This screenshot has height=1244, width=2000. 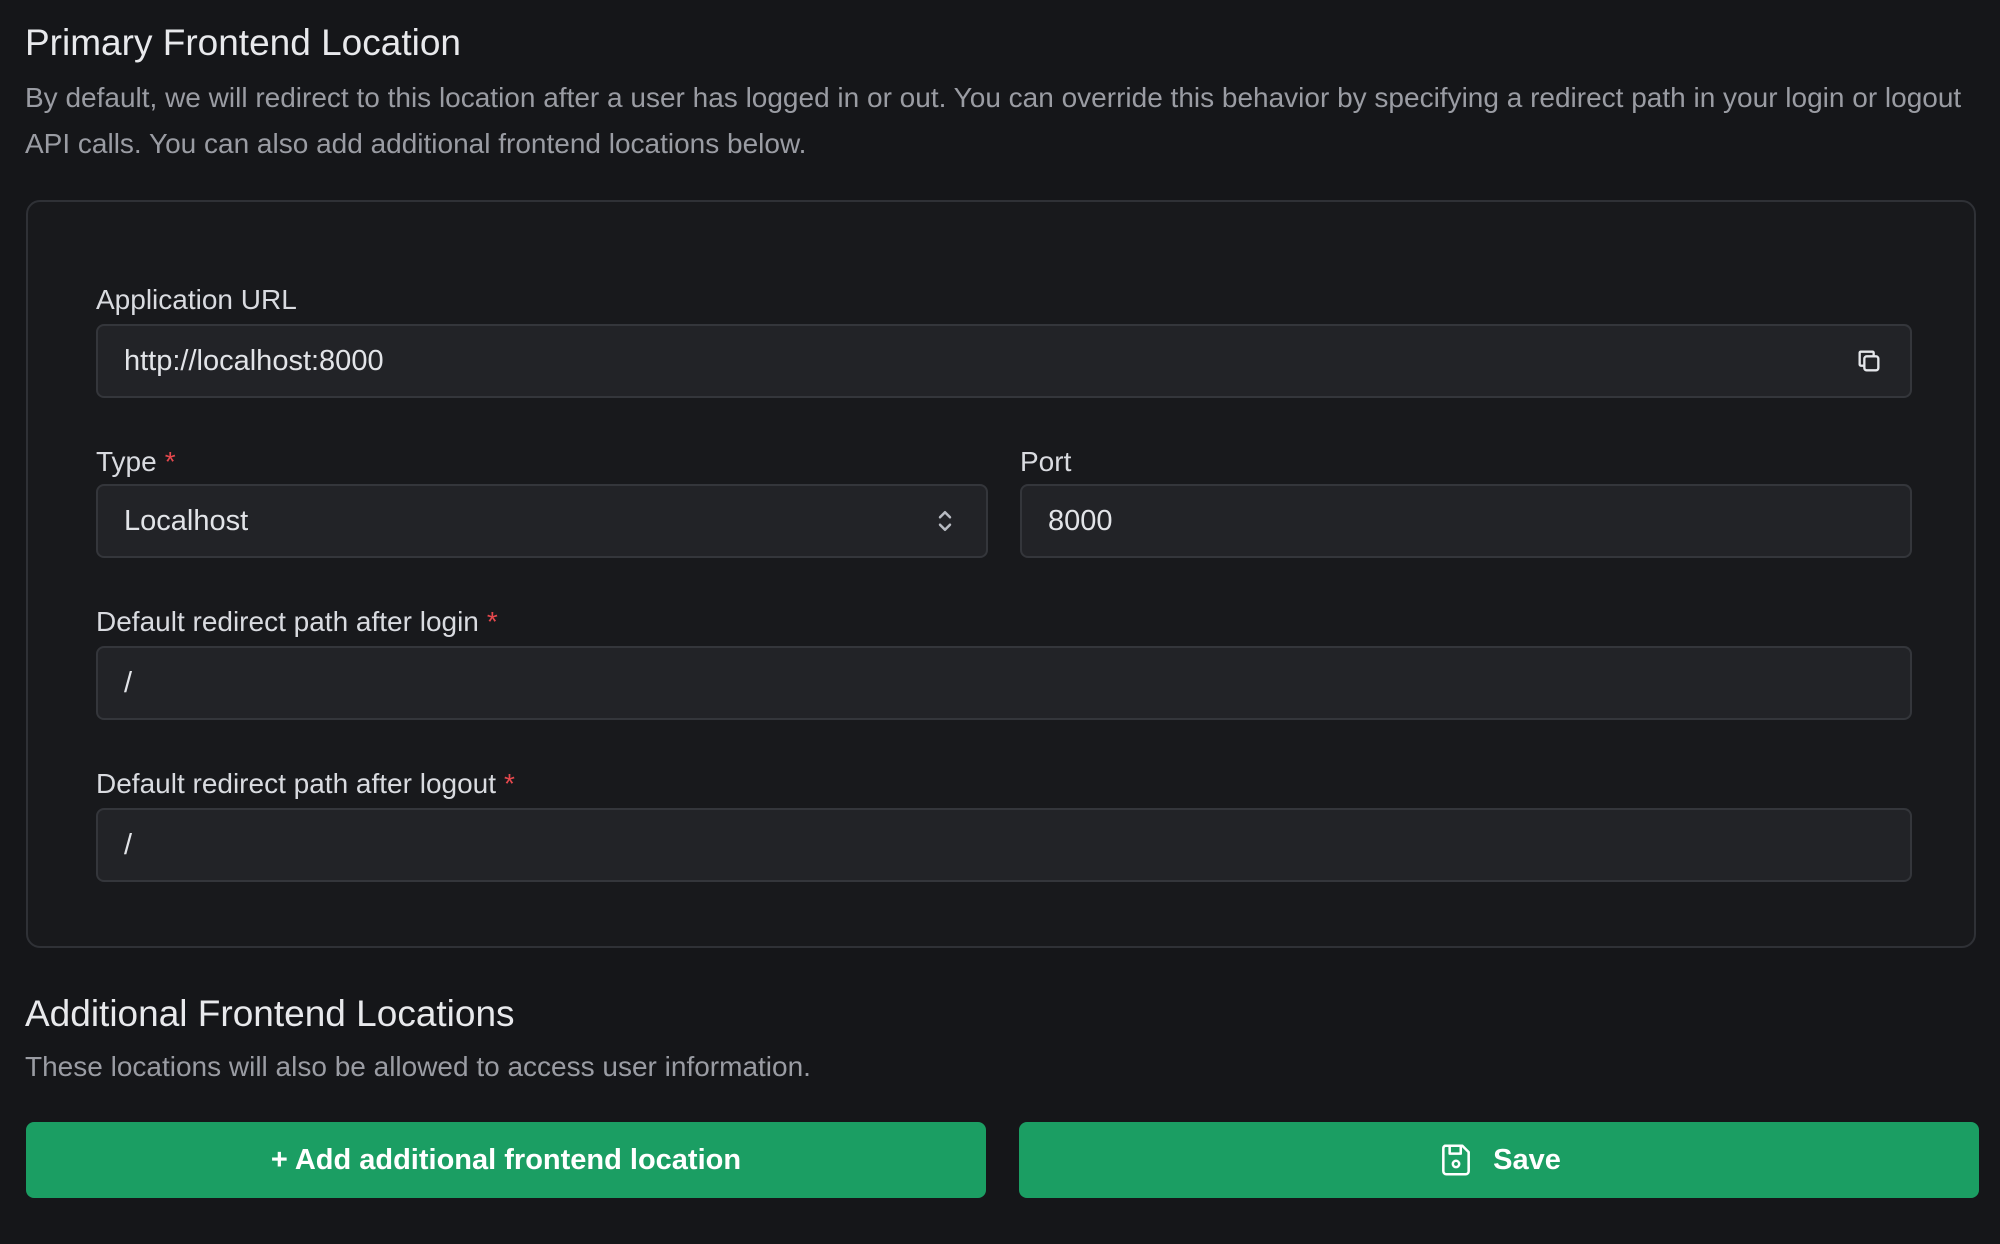 What do you see at coordinates (243, 42) in the screenshot?
I see `primary-section-title: Primary Frontend Location` at bounding box center [243, 42].